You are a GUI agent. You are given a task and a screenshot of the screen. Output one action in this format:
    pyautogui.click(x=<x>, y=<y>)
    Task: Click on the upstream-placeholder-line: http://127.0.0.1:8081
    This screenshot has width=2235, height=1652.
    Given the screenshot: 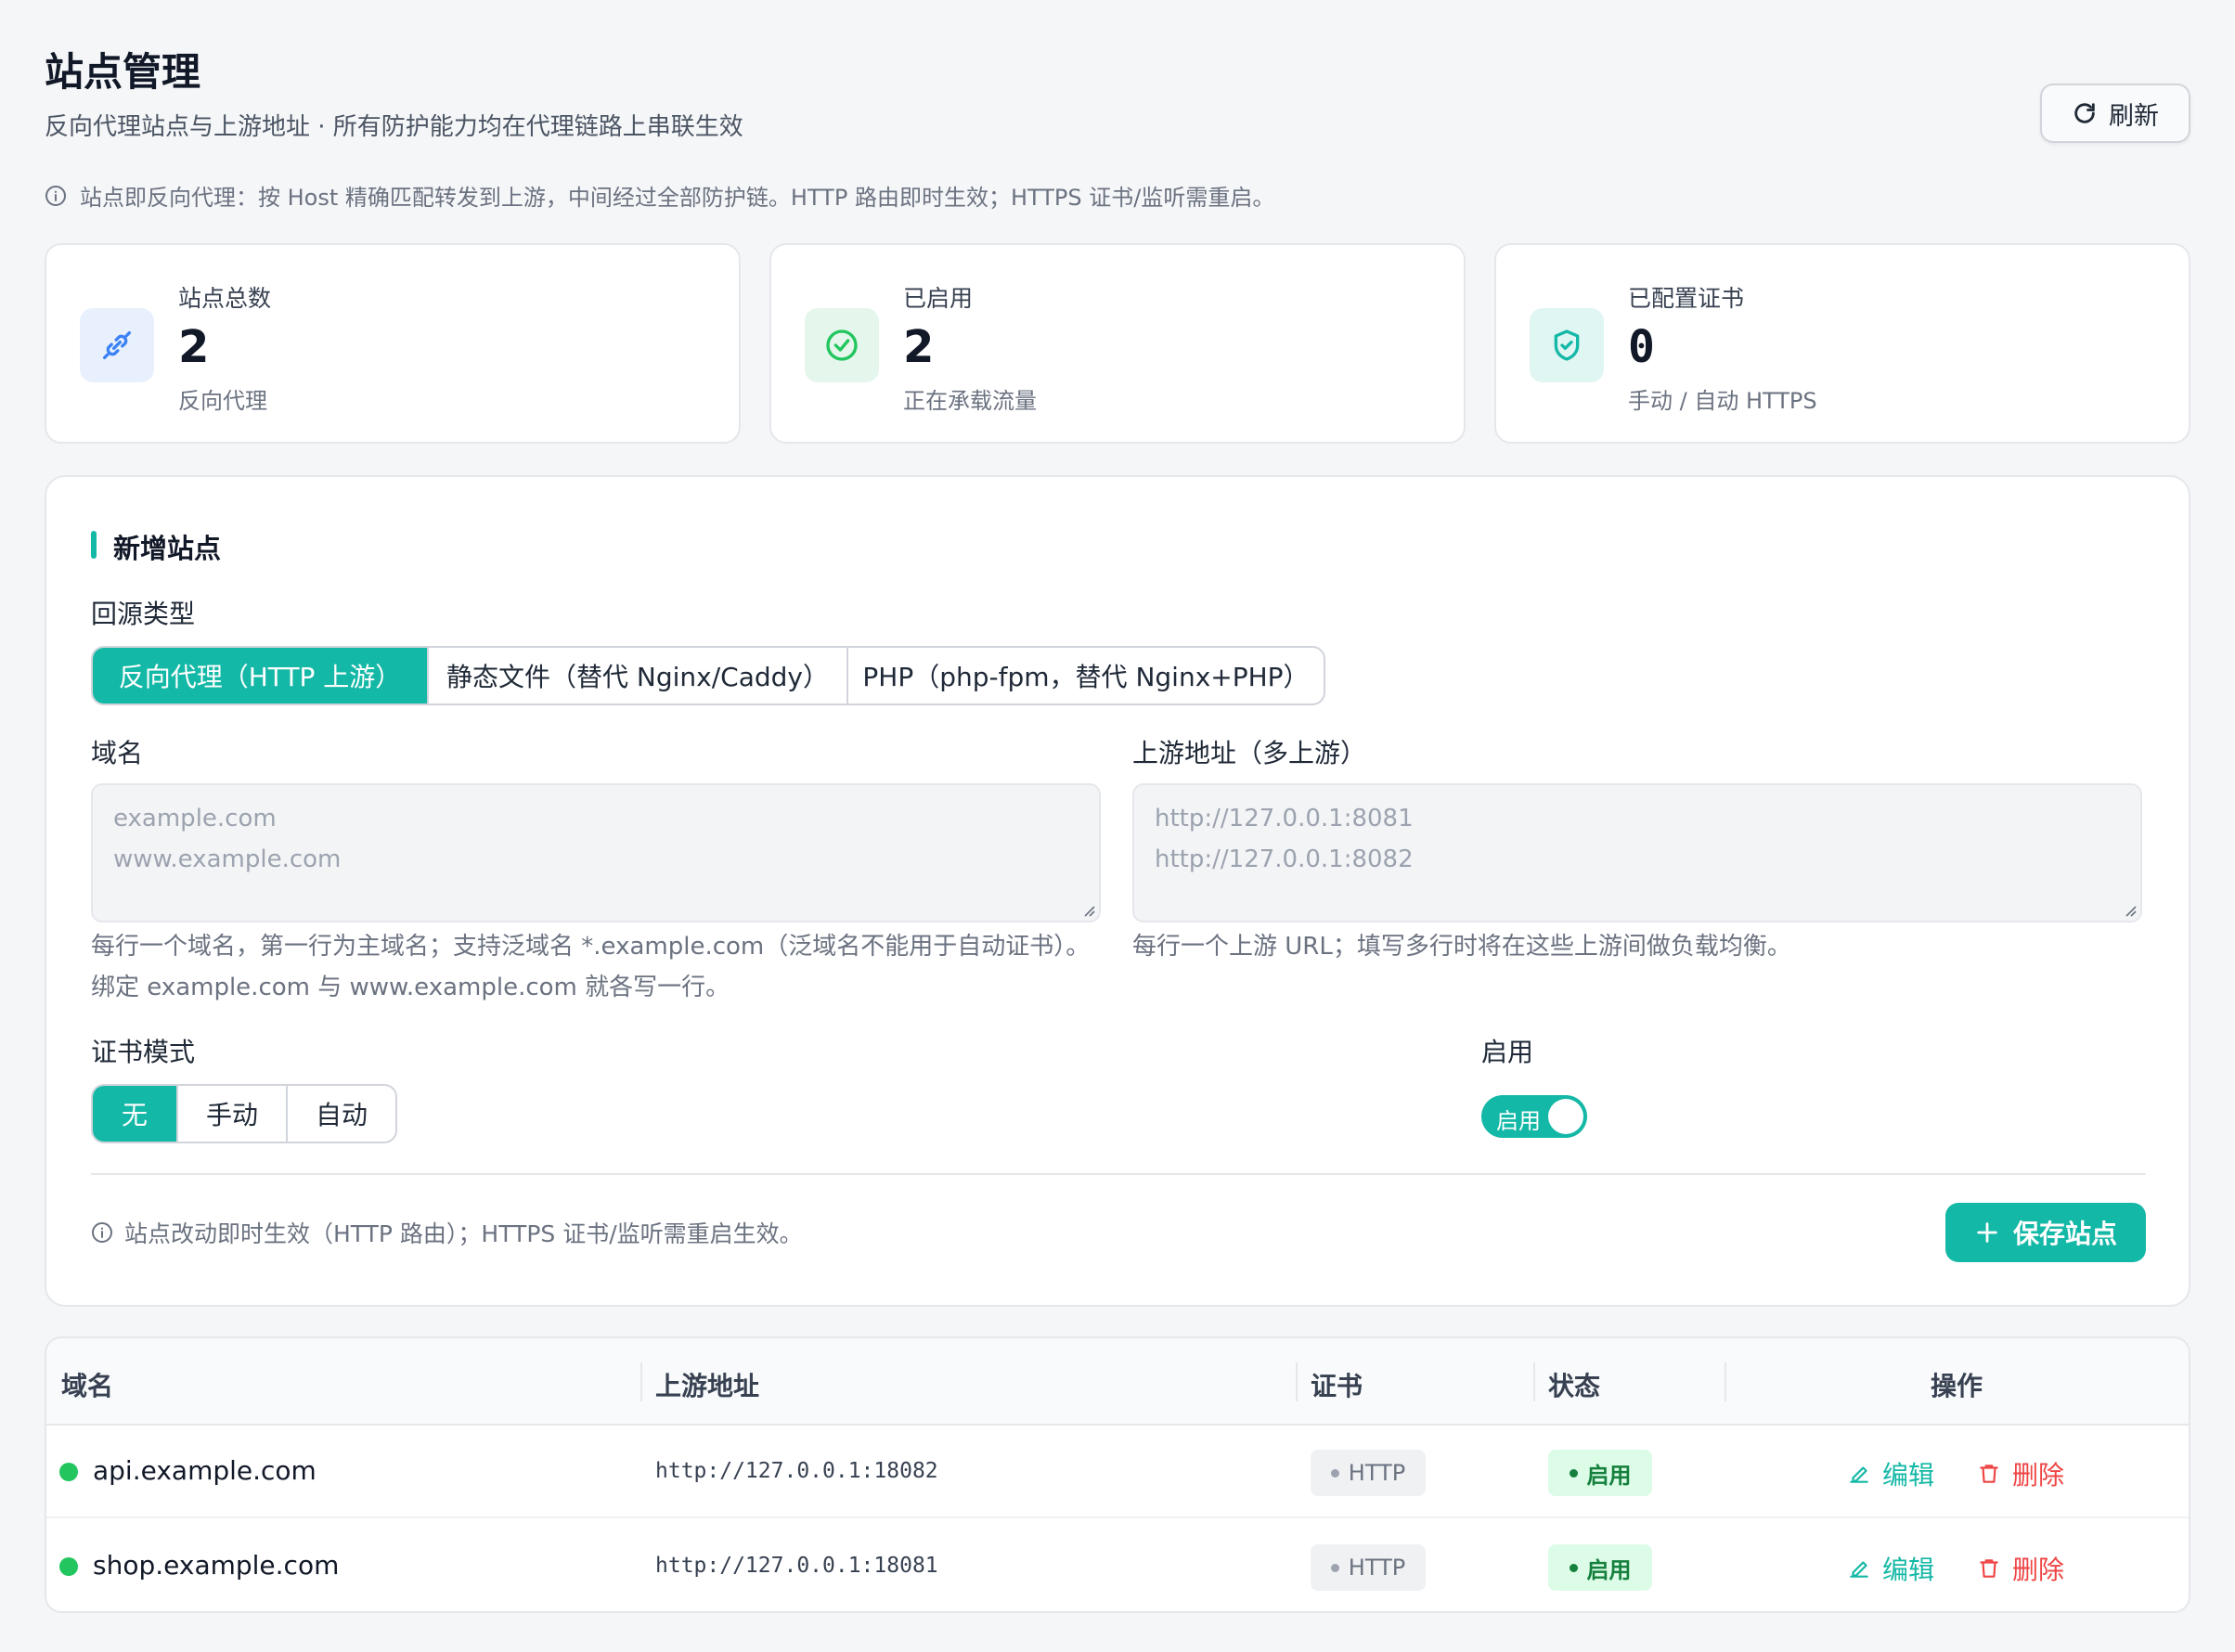 What is the action you would take?
    pyautogui.click(x=1284, y=818)
    